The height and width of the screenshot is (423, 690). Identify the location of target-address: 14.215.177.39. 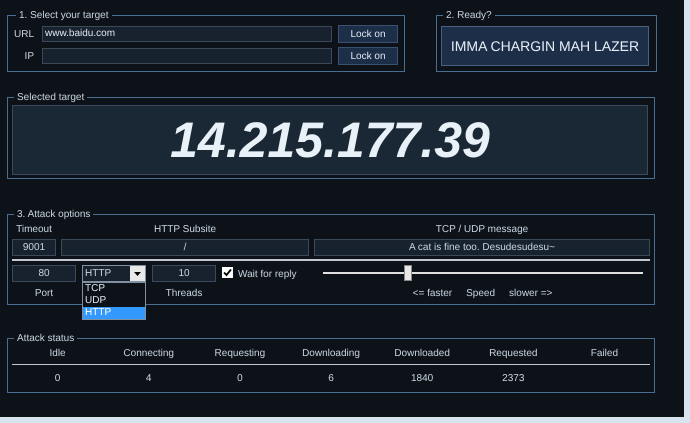
(330, 140).